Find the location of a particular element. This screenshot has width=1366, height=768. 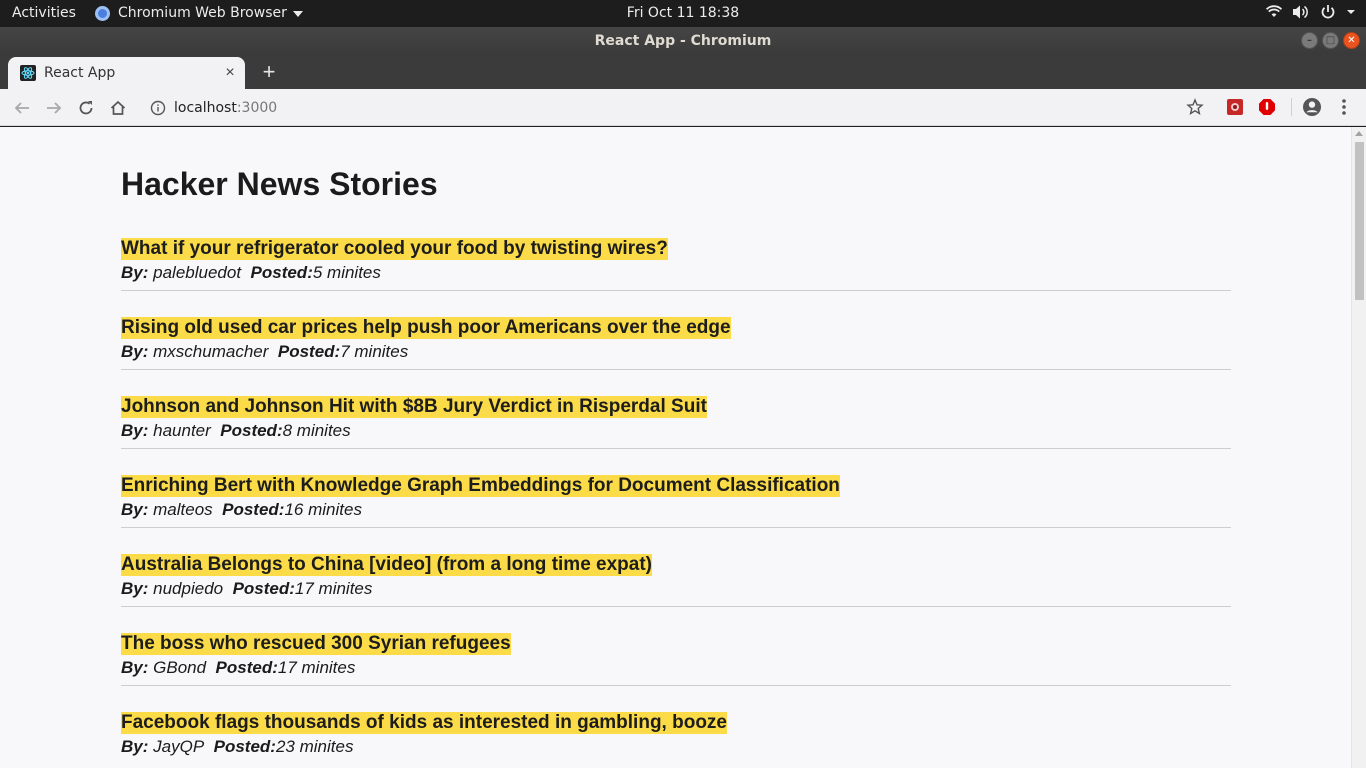

home-button is located at coordinates (118, 108).